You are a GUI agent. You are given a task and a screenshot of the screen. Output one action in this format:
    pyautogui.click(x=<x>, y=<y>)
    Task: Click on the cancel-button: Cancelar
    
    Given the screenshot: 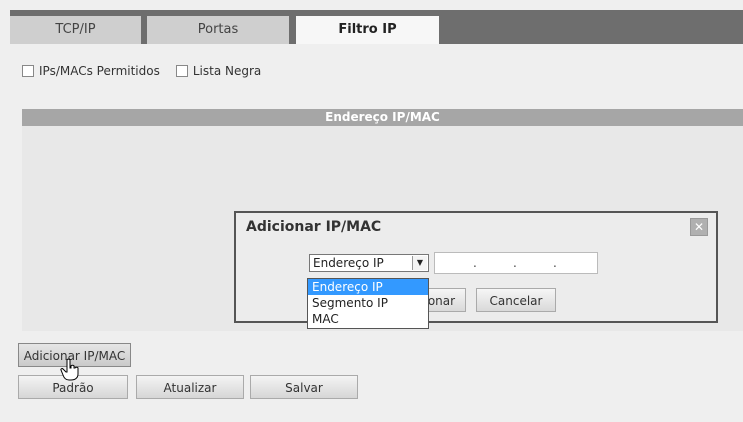 What is the action you would take?
    pyautogui.click(x=516, y=300)
    